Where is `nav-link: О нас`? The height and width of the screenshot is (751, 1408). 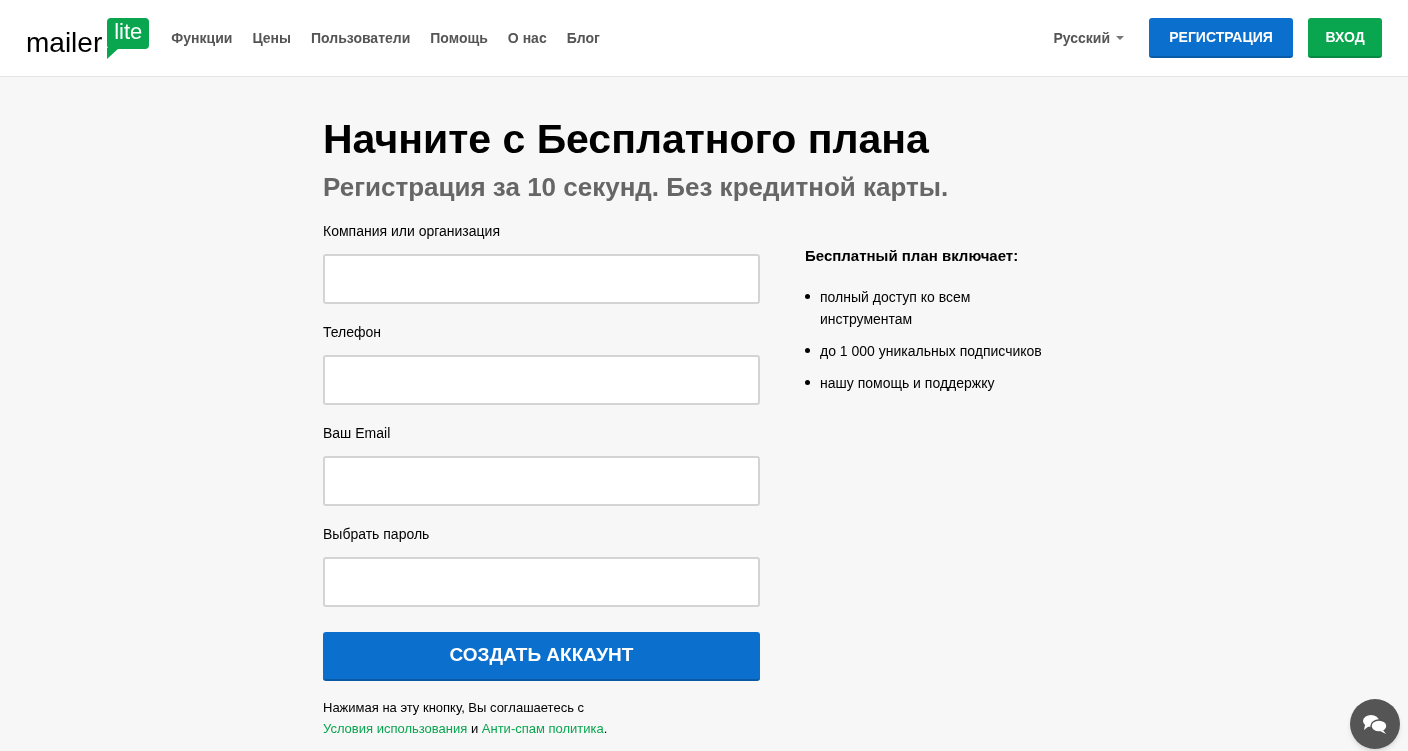 nav-link: О нас is located at coordinates (527, 38).